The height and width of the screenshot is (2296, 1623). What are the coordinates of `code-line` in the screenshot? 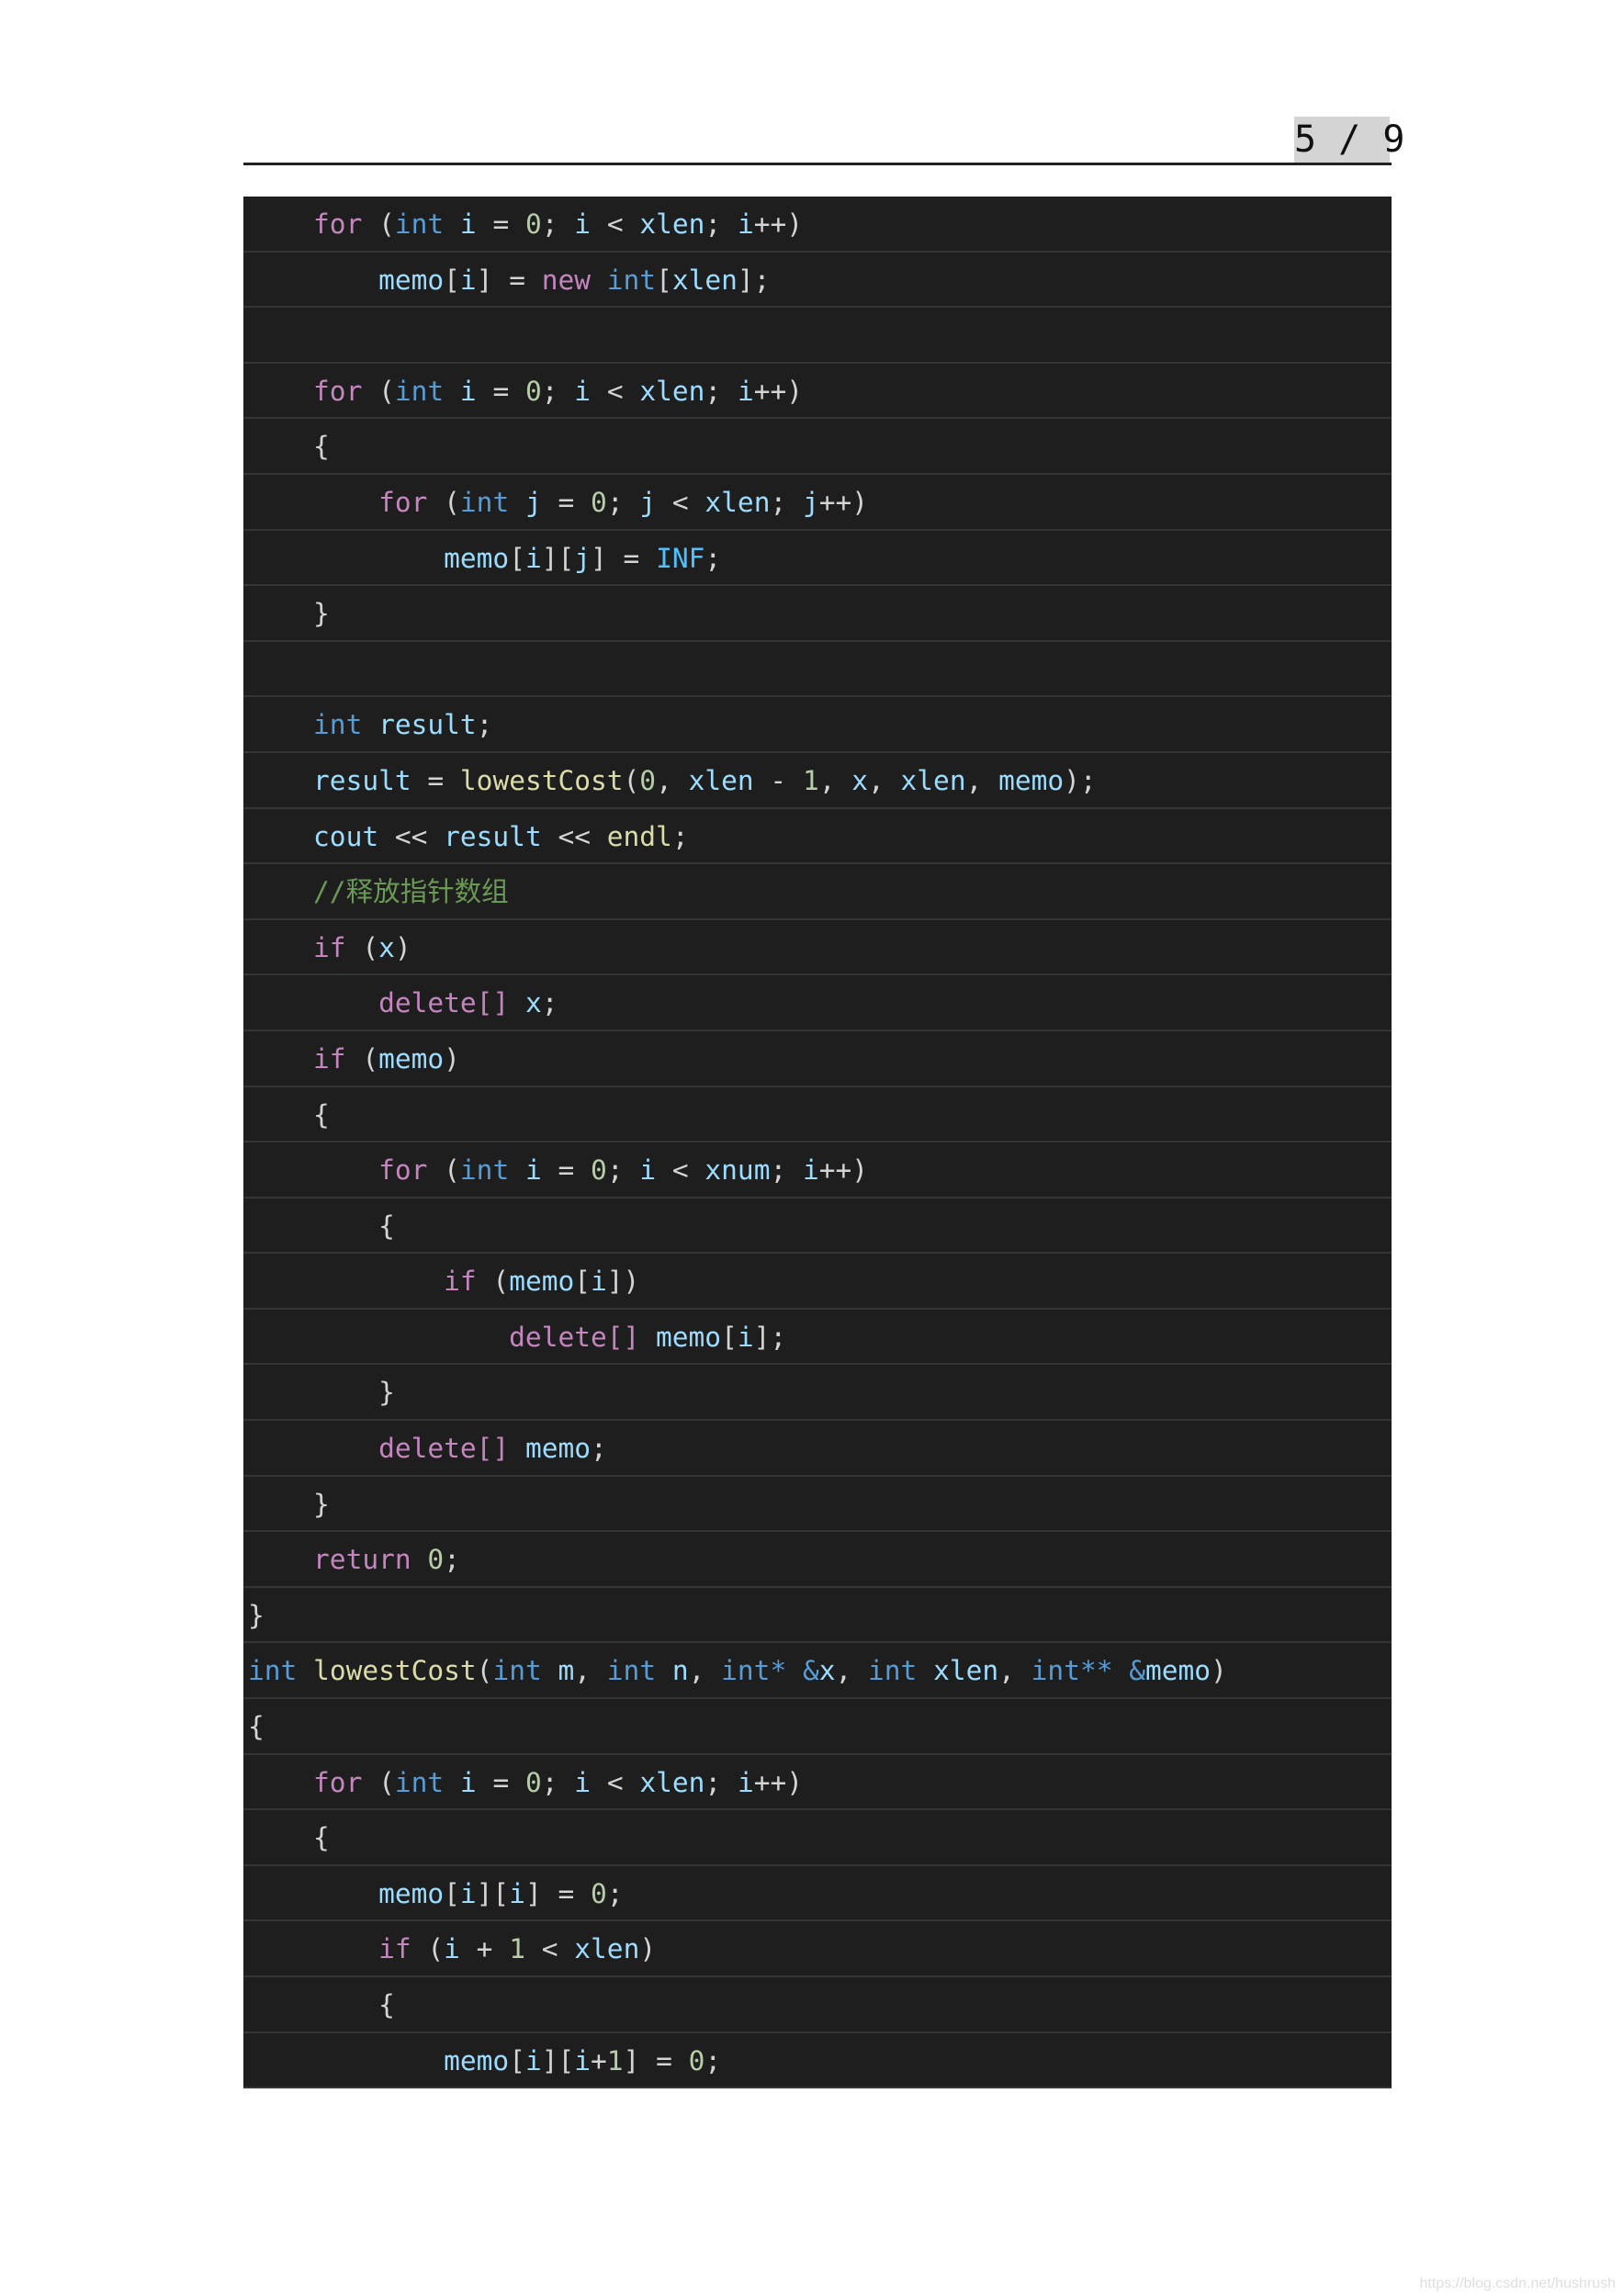 It's located at (817, 336).